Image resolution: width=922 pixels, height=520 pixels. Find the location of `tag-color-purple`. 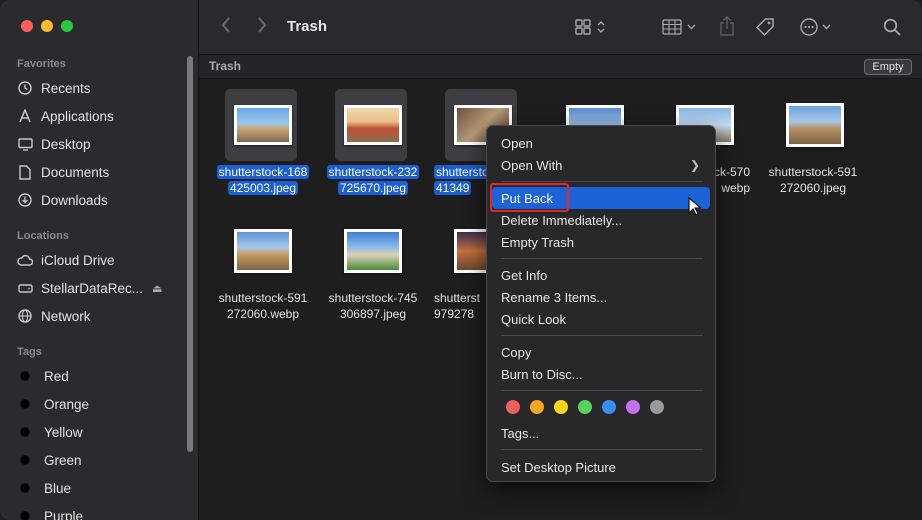

tag-color-purple is located at coordinates (633, 407).